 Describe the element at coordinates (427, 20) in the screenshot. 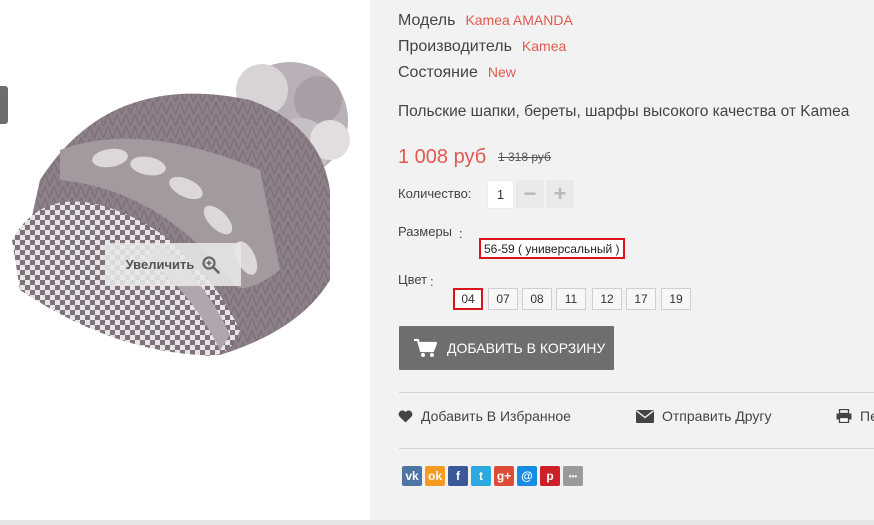

I see `attribute-label: Модель` at that location.